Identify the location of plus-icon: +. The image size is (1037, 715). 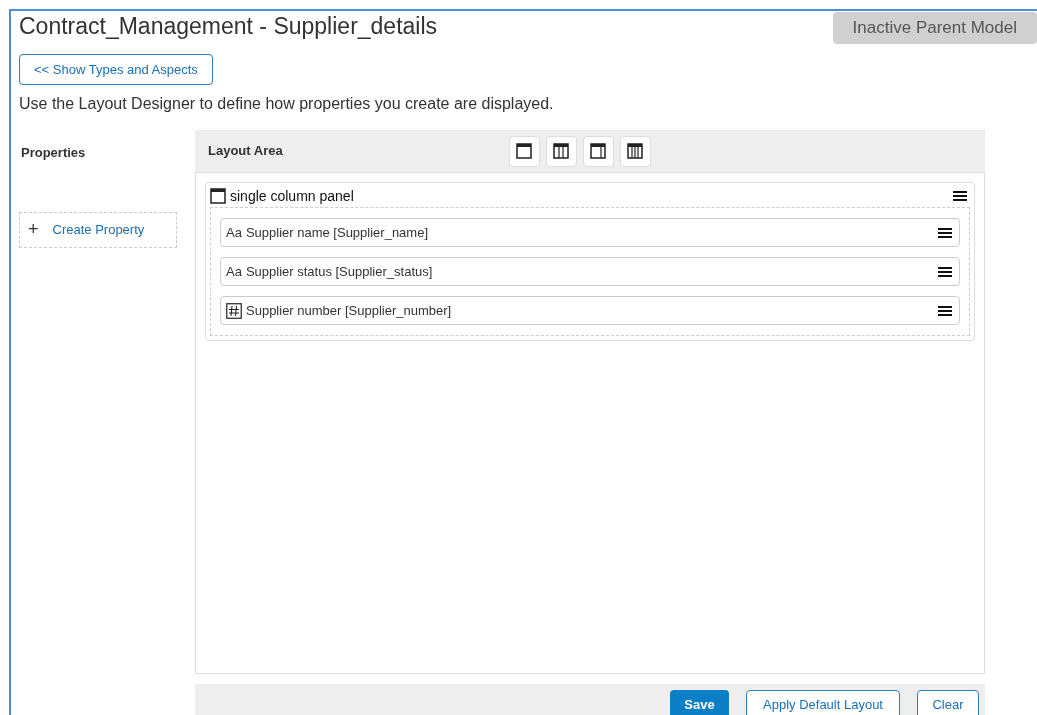
(33, 229).